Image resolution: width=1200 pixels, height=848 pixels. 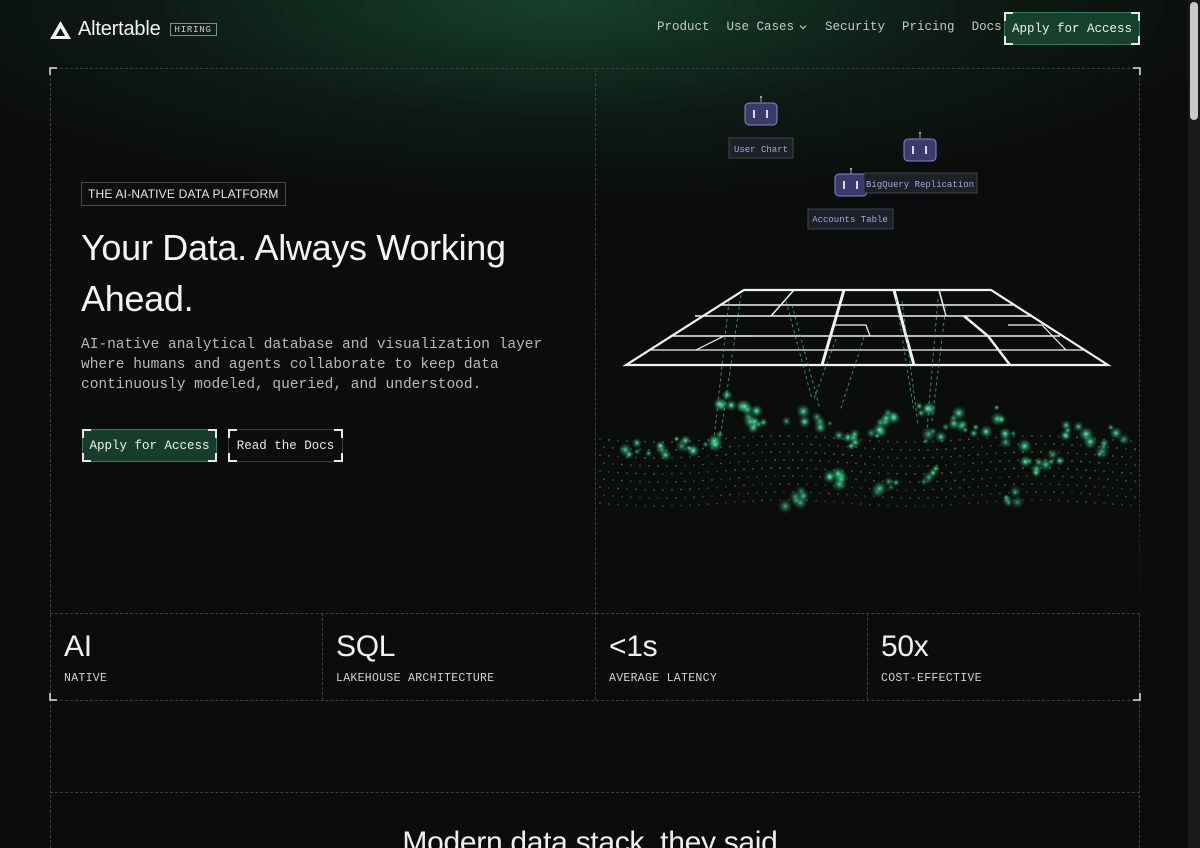 What do you see at coordinates (760, 27) in the screenshot?
I see `nav-use-cases-label: Use Cases` at bounding box center [760, 27].